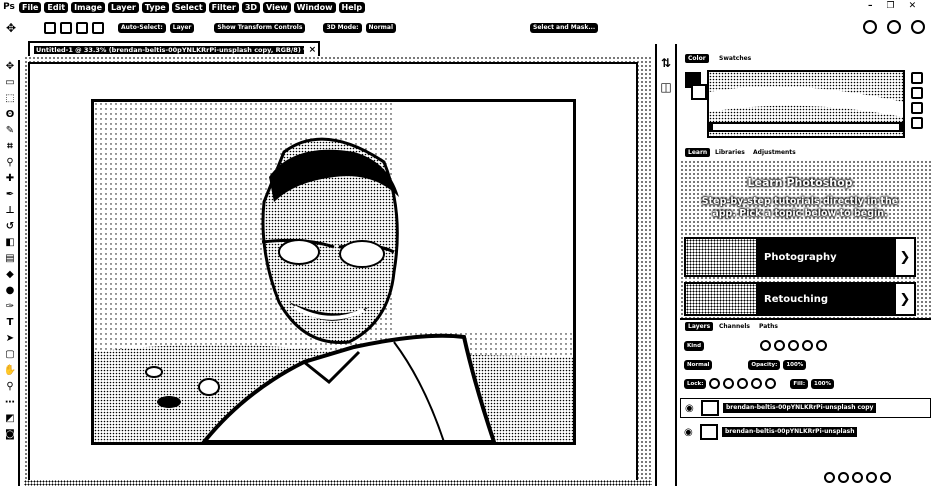  What do you see at coordinates (10, 306) in the screenshot?
I see `pen-icon: ✑` at bounding box center [10, 306].